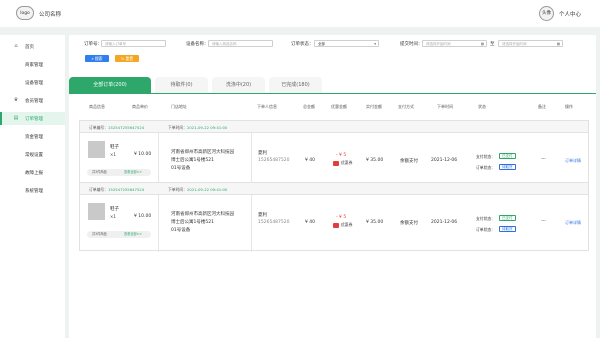 Image resolution: width=600 pixels, height=338 pixels. Describe the element at coordinates (32, 154) in the screenshot. I see `sidebar-item-settings: 常规设置` at that location.